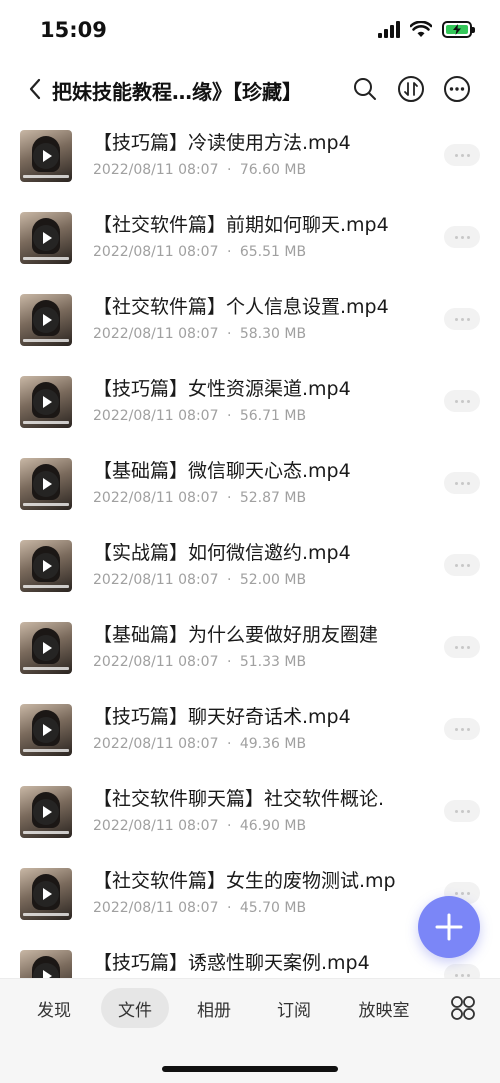 This screenshot has height=1083, width=500. I want to click on search-button, so click(365, 89).